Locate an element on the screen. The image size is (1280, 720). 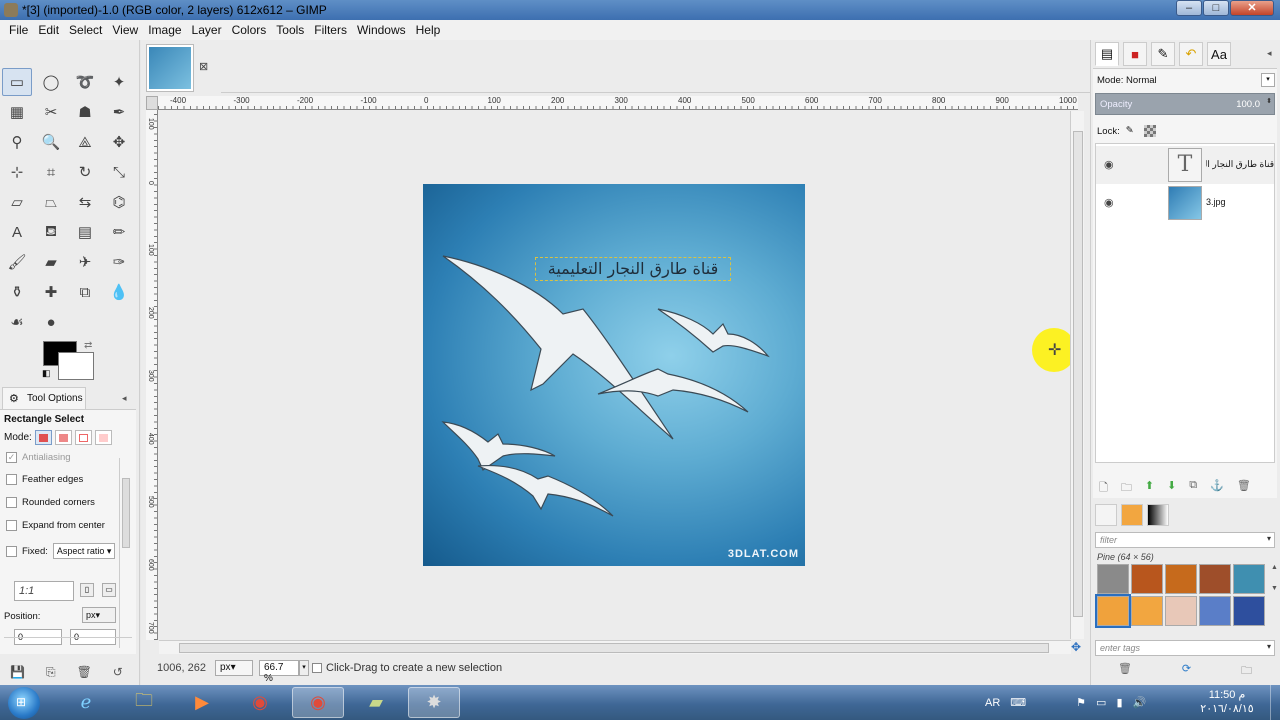
new-layer-icon: 🗋 is located at coordinates (1103, 488).